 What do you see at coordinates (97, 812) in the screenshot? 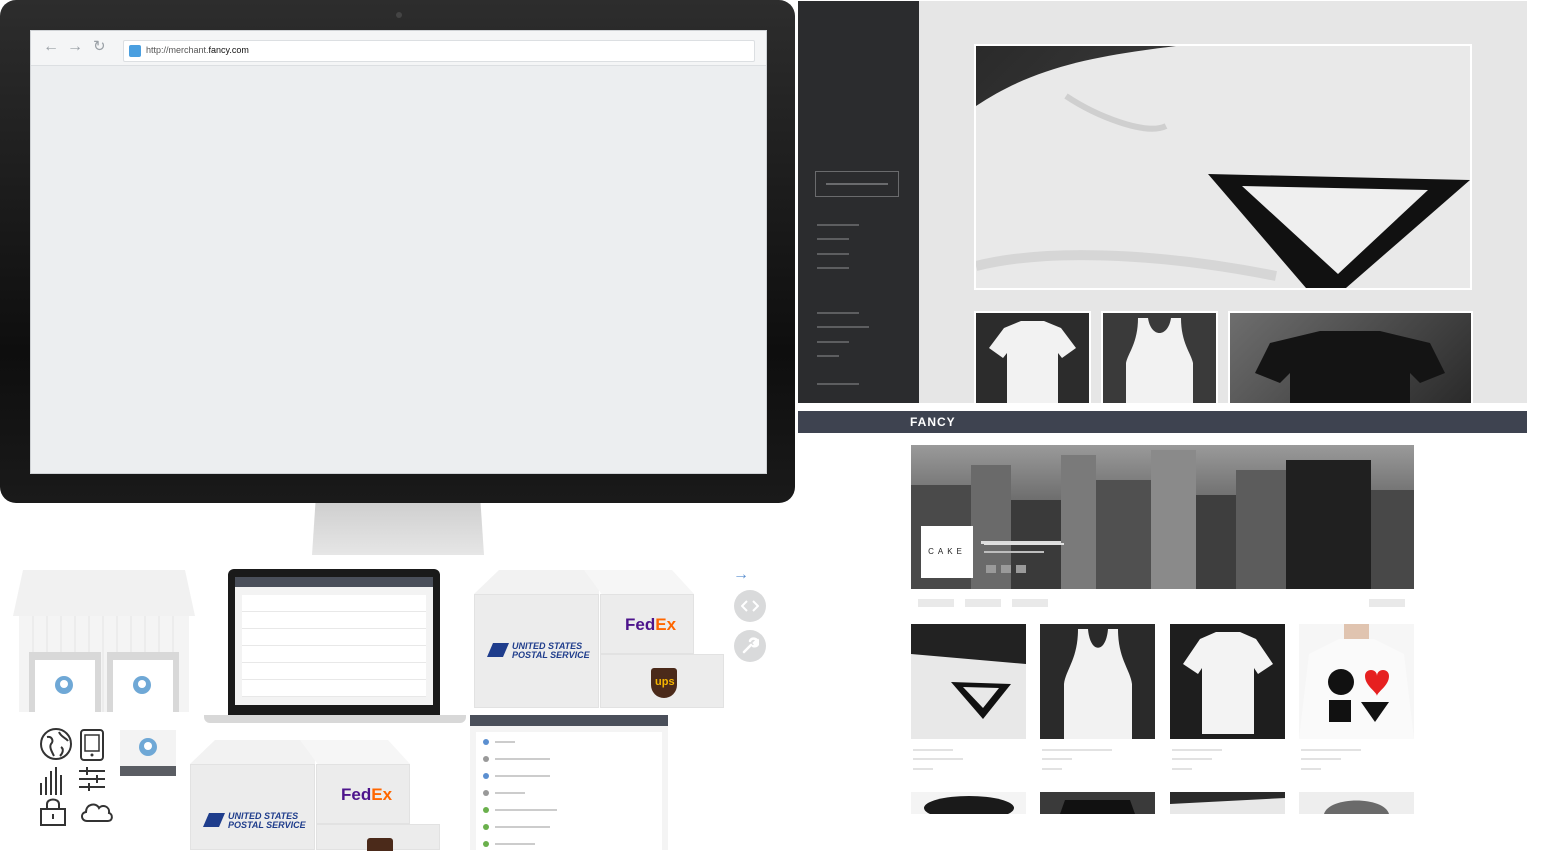
I see `cloud-icon` at bounding box center [97, 812].